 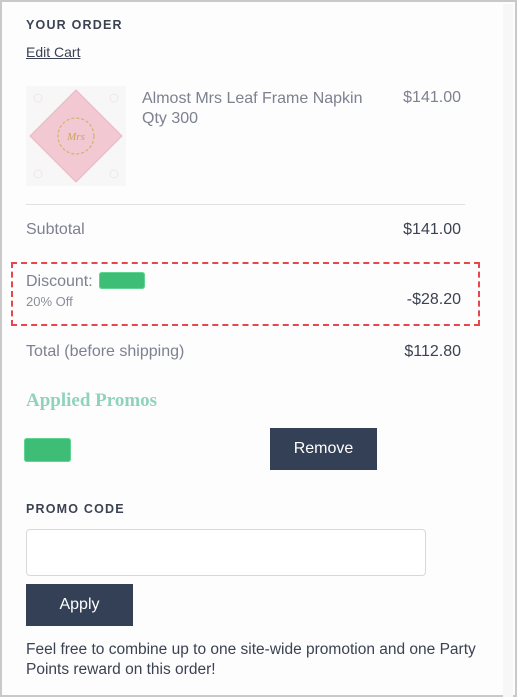 I want to click on product-qty: Qty 300, so click(x=170, y=118).